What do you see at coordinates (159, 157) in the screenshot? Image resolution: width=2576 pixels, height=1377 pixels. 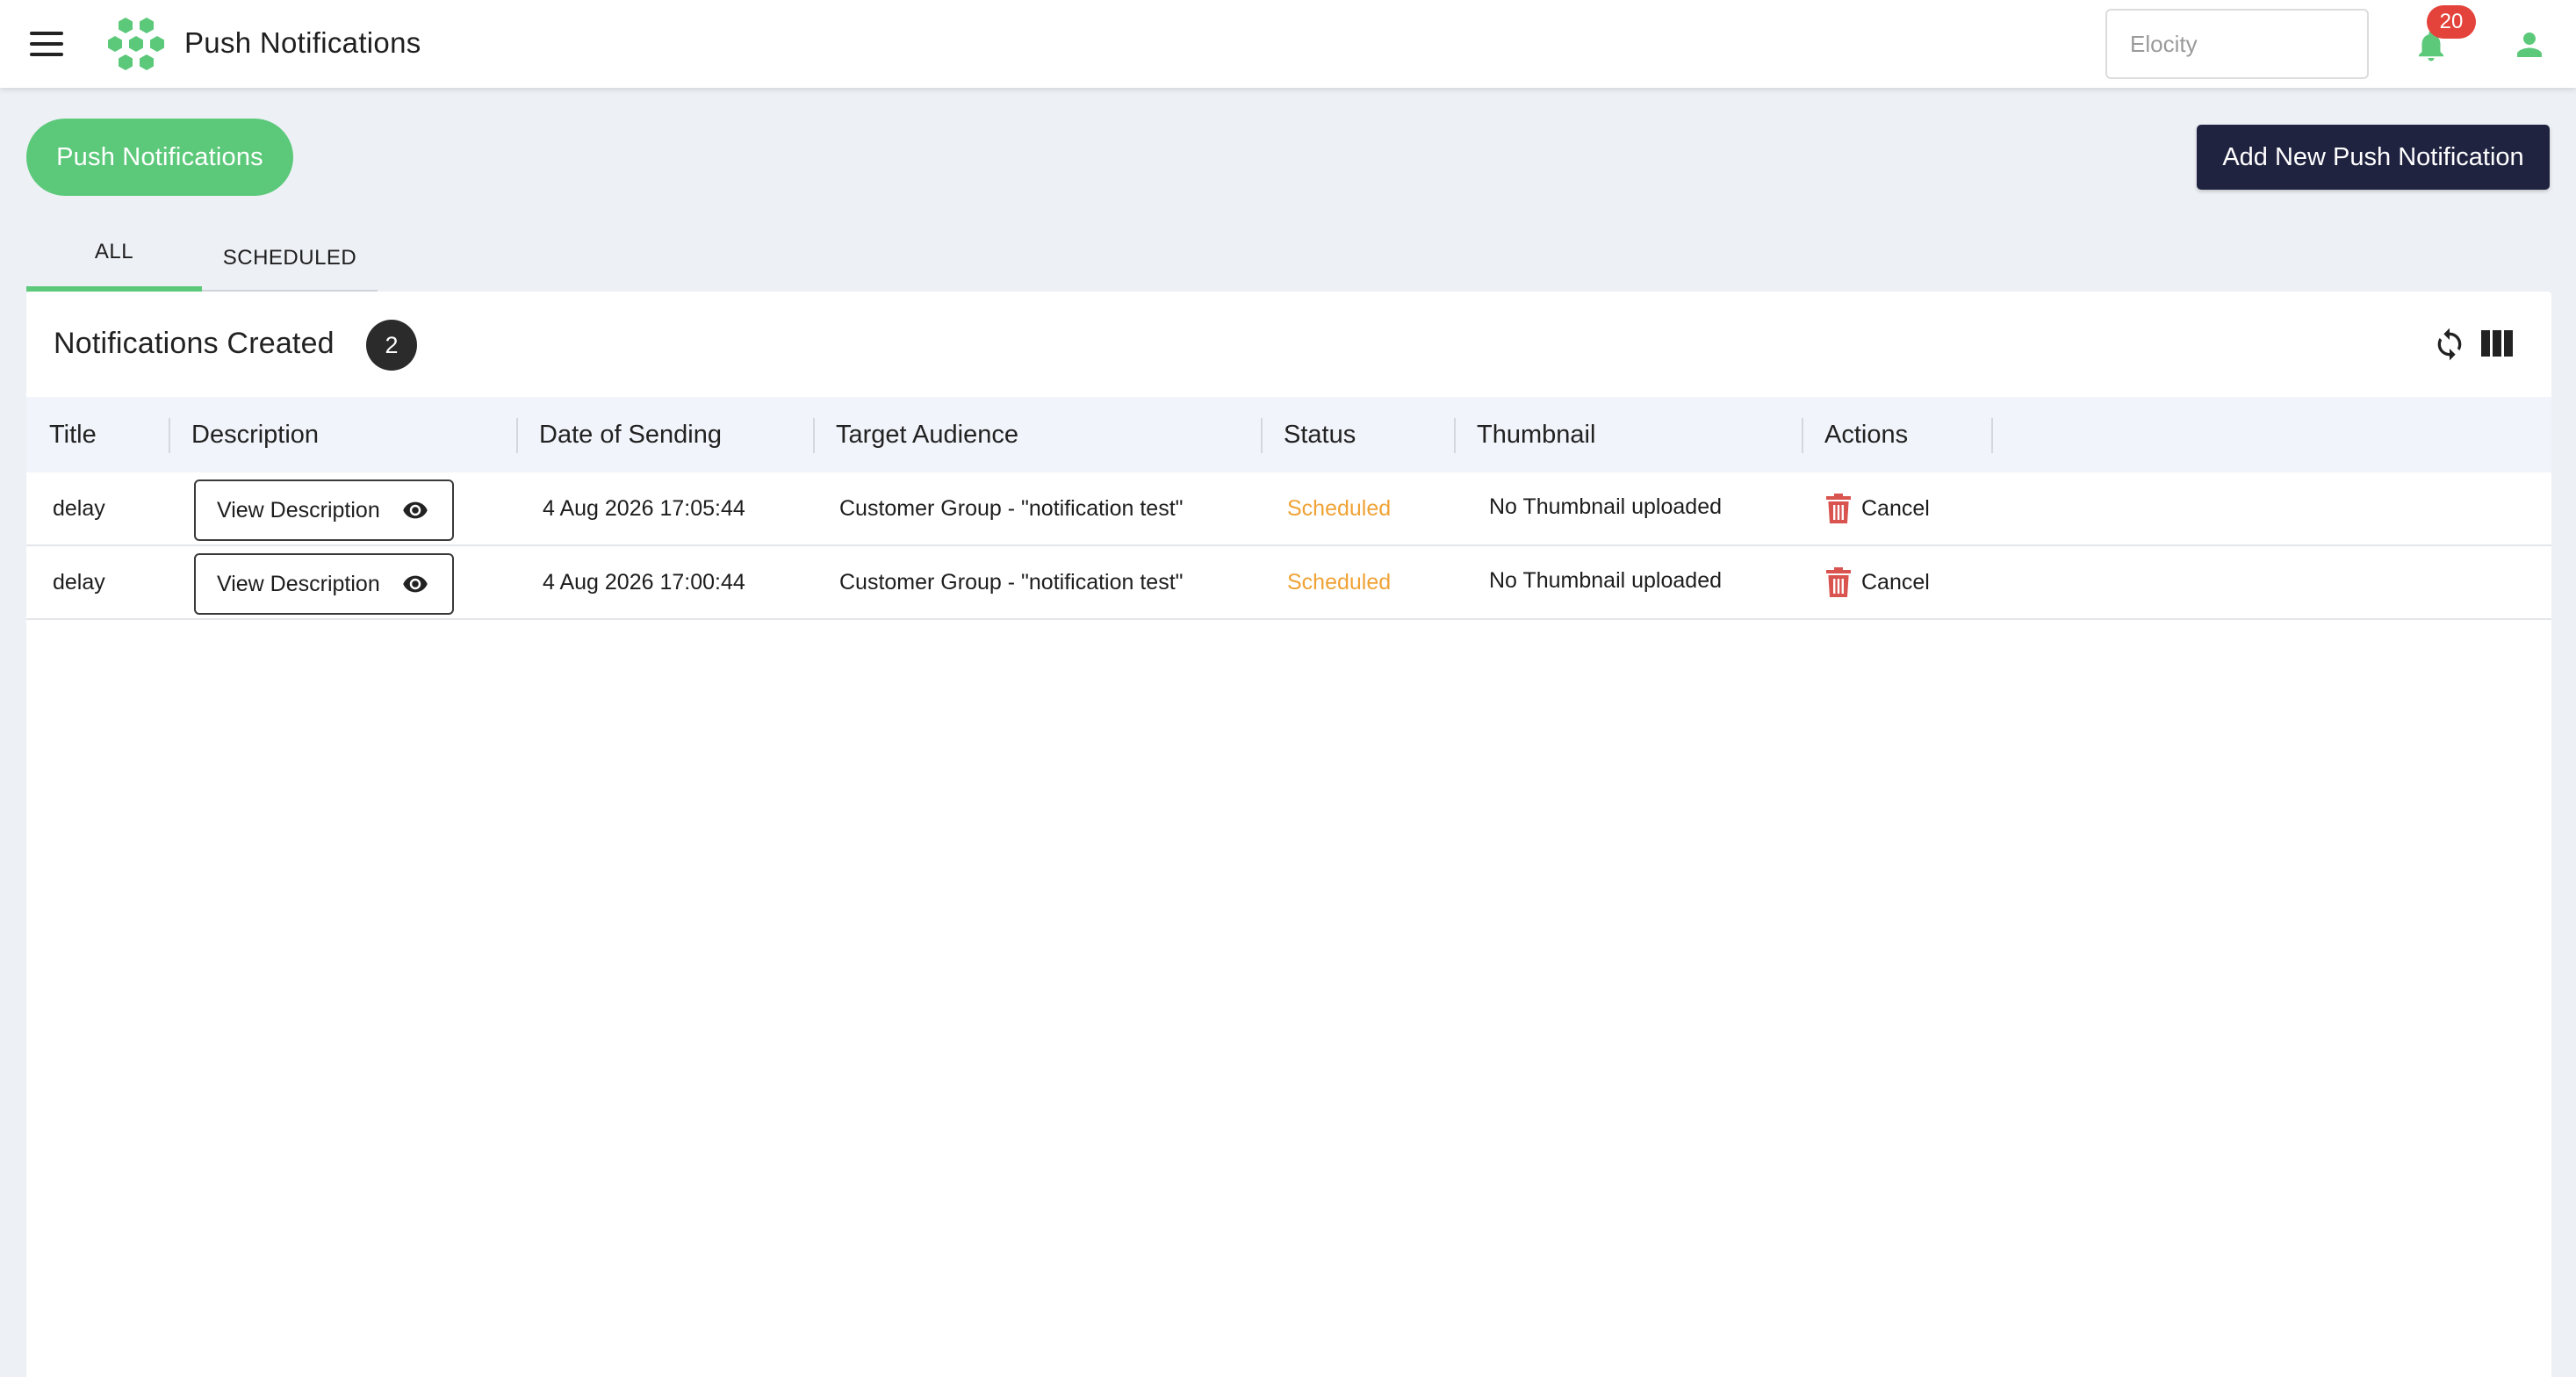 I see `page-title-pill: Push Notifications` at bounding box center [159, 157].